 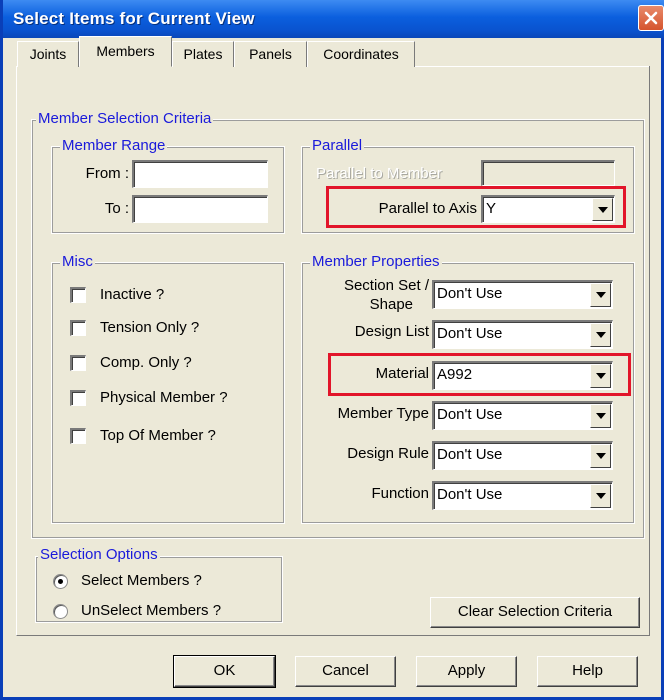 What do you see at coordinates (522, 294) in the screenshot?
I see `section-set-select: Don't Use` at bounding box center [522, 294].